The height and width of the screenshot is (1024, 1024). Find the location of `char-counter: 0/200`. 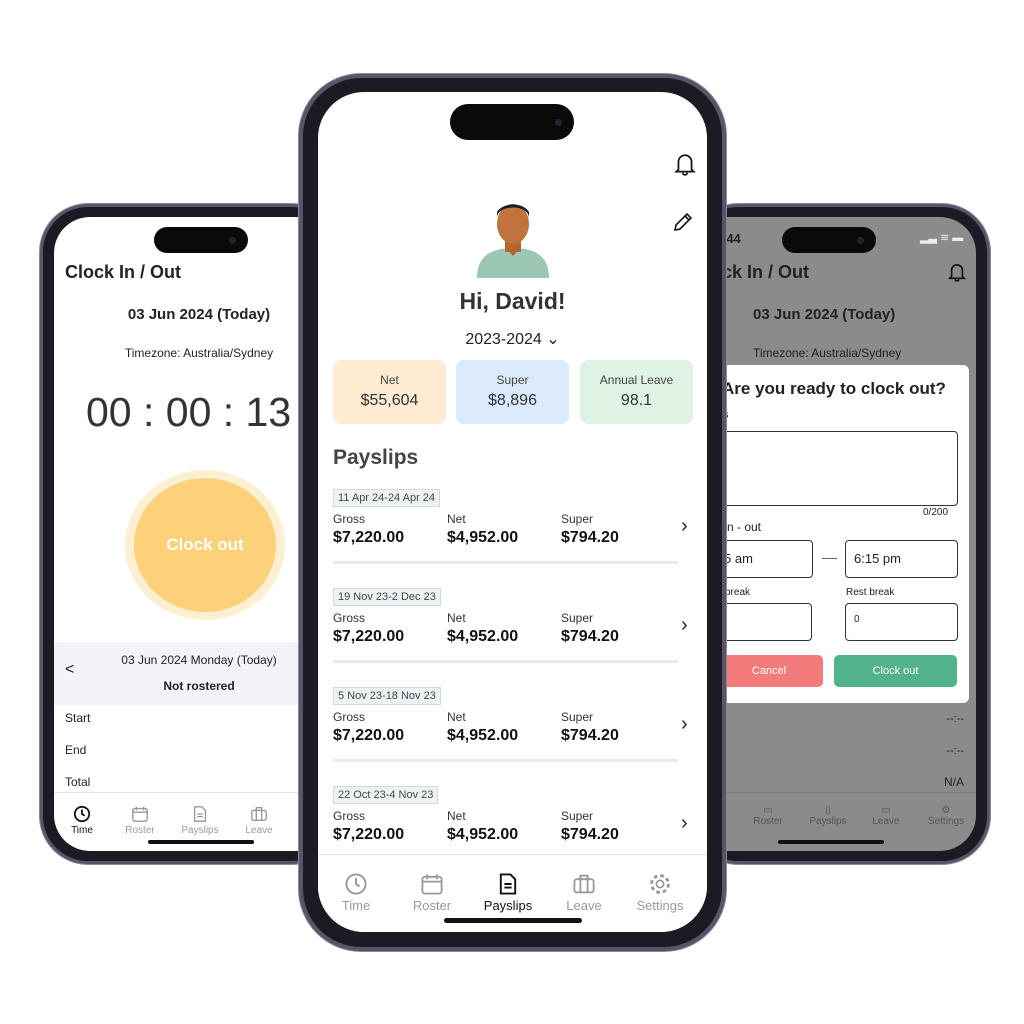

char-counter: 0/200 is located at coordinates (936, 512).